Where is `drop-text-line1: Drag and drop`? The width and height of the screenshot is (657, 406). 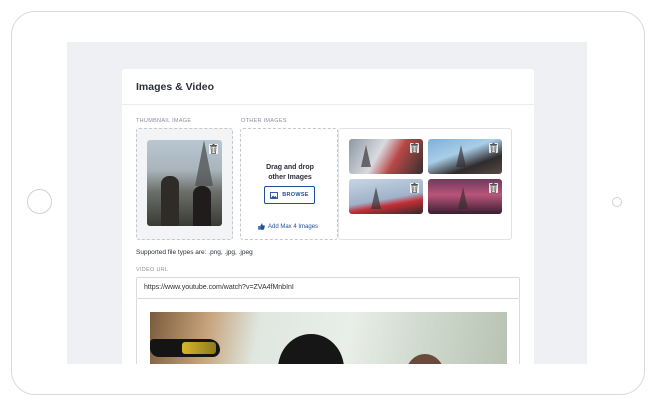
drop-text-line1: Drag and drop is located at coordinates (290, 167).